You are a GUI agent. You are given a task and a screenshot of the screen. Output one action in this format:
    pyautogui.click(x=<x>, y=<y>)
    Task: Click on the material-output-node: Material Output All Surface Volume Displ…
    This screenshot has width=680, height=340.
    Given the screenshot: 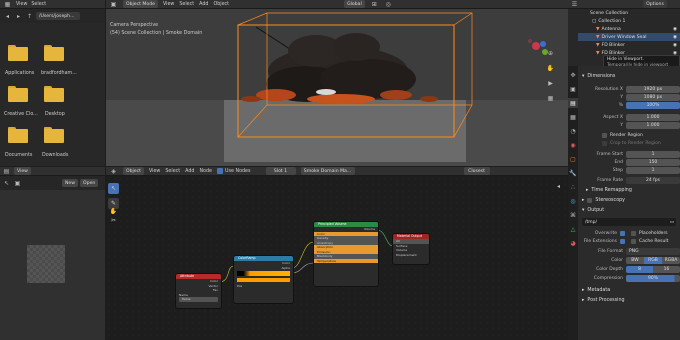 What is the action you would take?
    pyautogui.click(x=411, y=249)
    